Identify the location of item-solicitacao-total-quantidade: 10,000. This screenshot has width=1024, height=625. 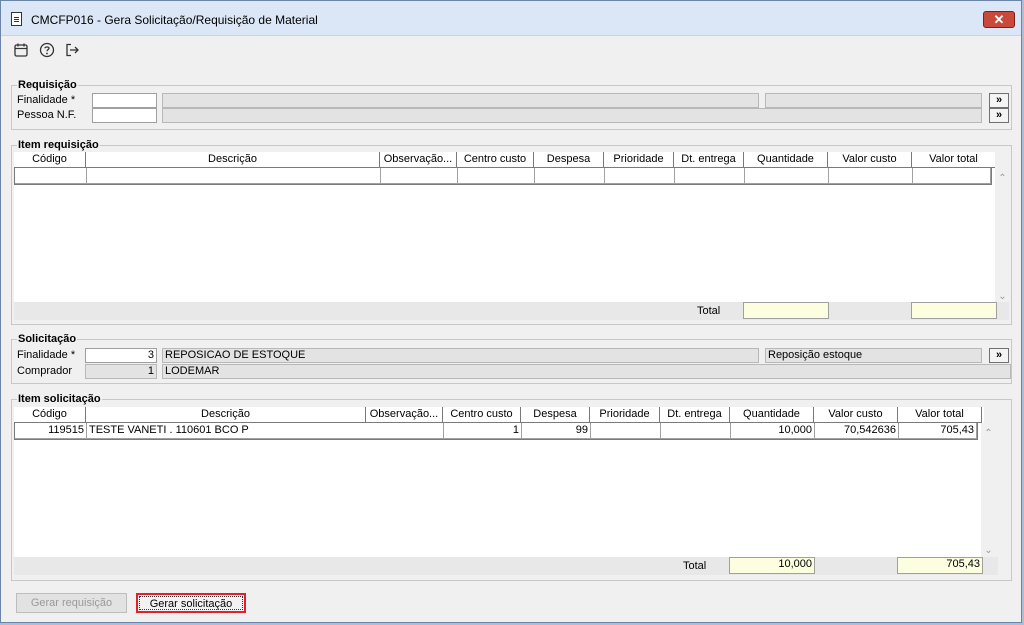
(772, 565).